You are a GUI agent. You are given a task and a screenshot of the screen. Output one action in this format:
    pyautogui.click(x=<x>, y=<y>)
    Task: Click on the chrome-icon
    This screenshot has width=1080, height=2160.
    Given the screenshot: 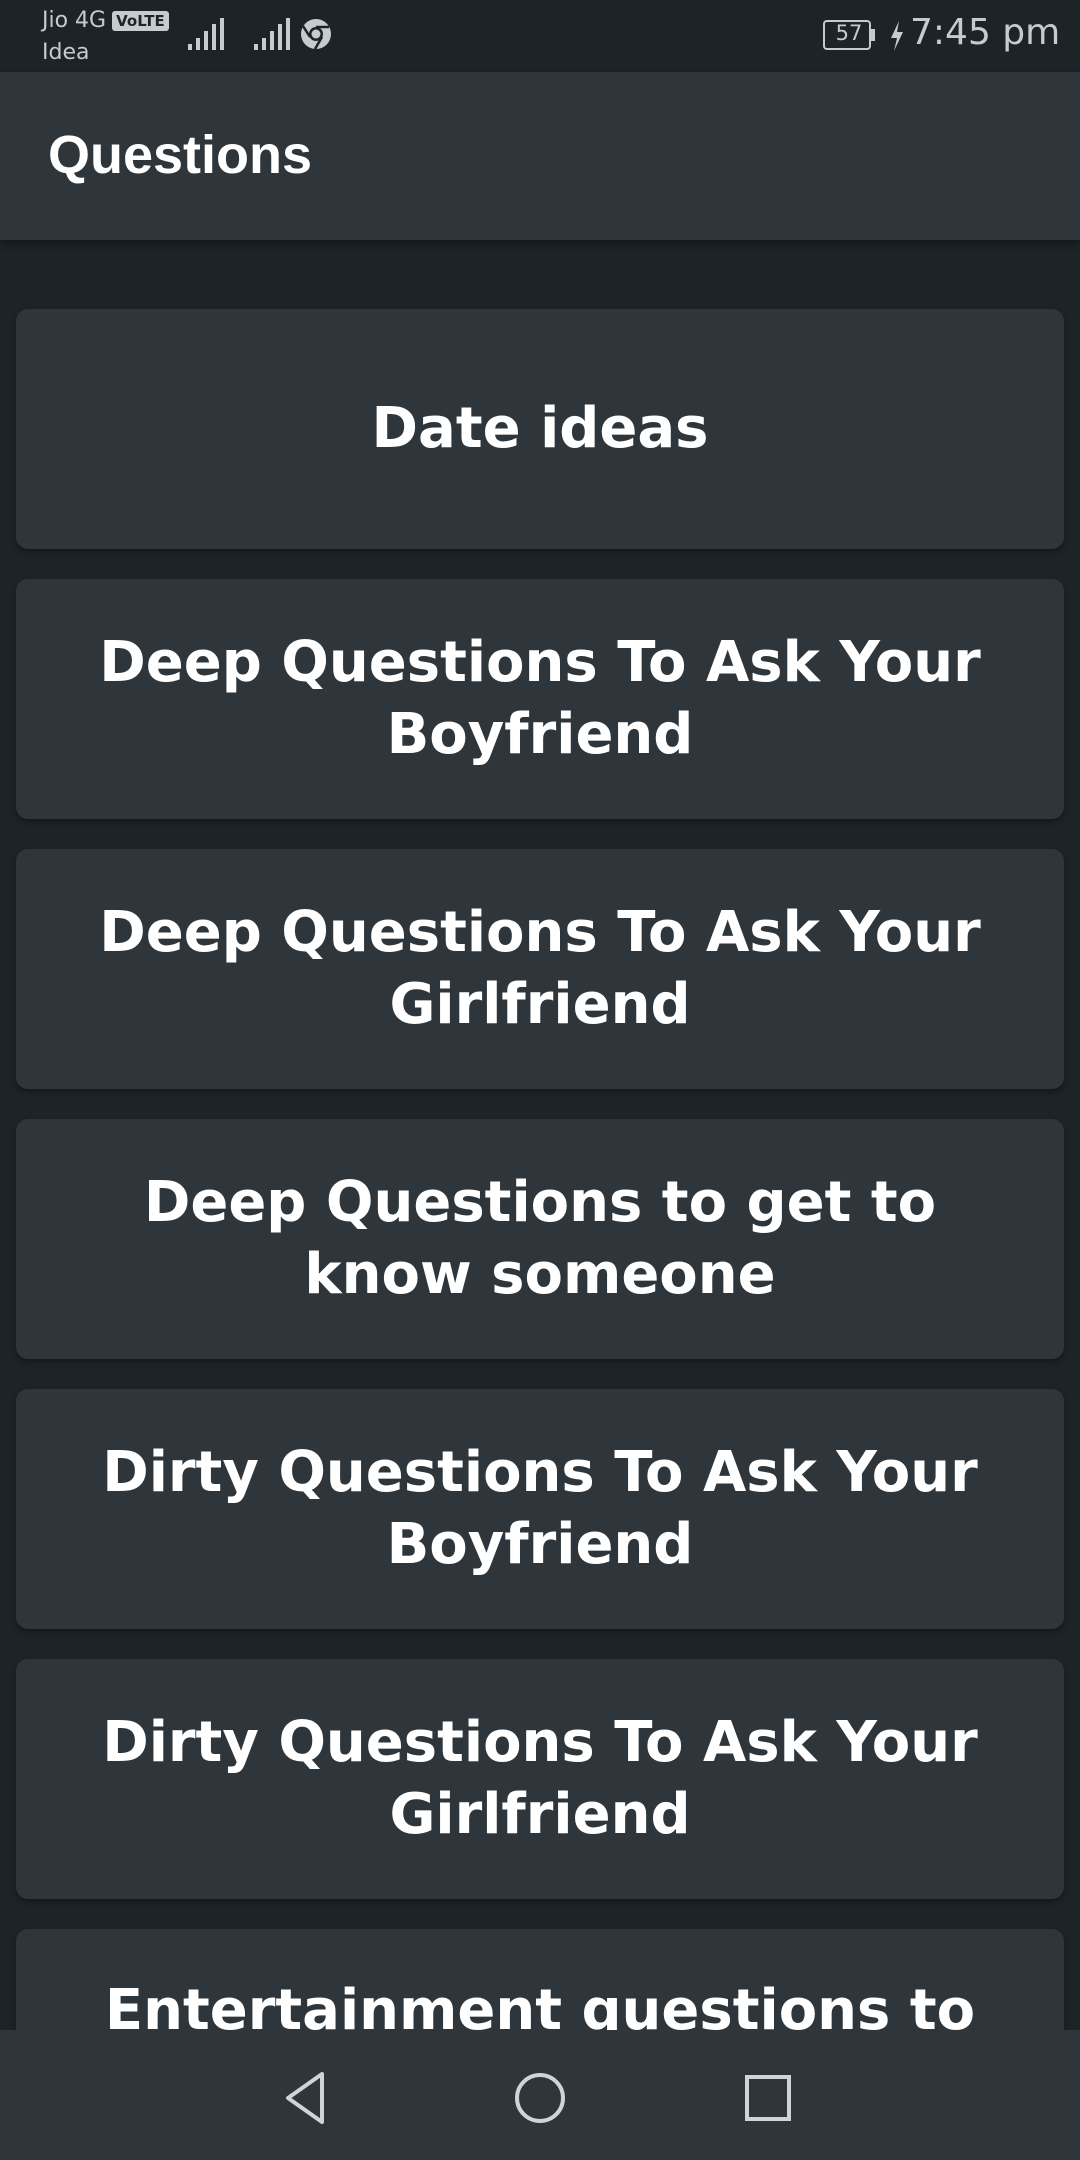 What is the action you would take?
    pyautogui.click(x=316, y=34)
    